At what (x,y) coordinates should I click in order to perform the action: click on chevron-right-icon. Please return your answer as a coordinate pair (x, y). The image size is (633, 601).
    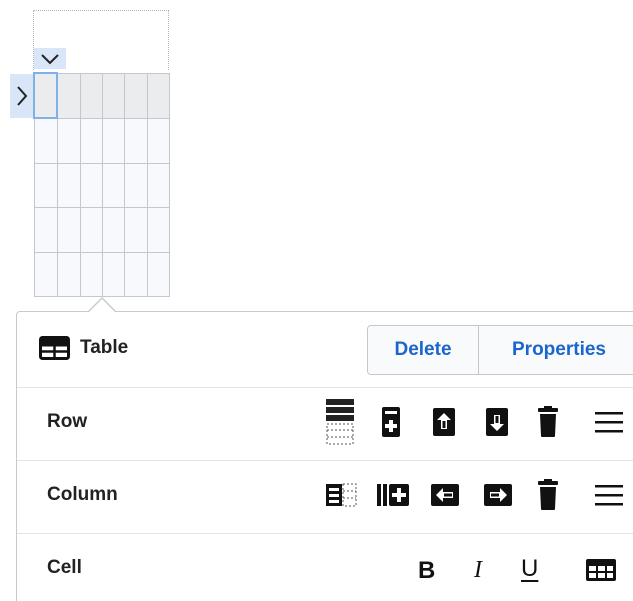
    Looking at the image, I should click on (21, 96).